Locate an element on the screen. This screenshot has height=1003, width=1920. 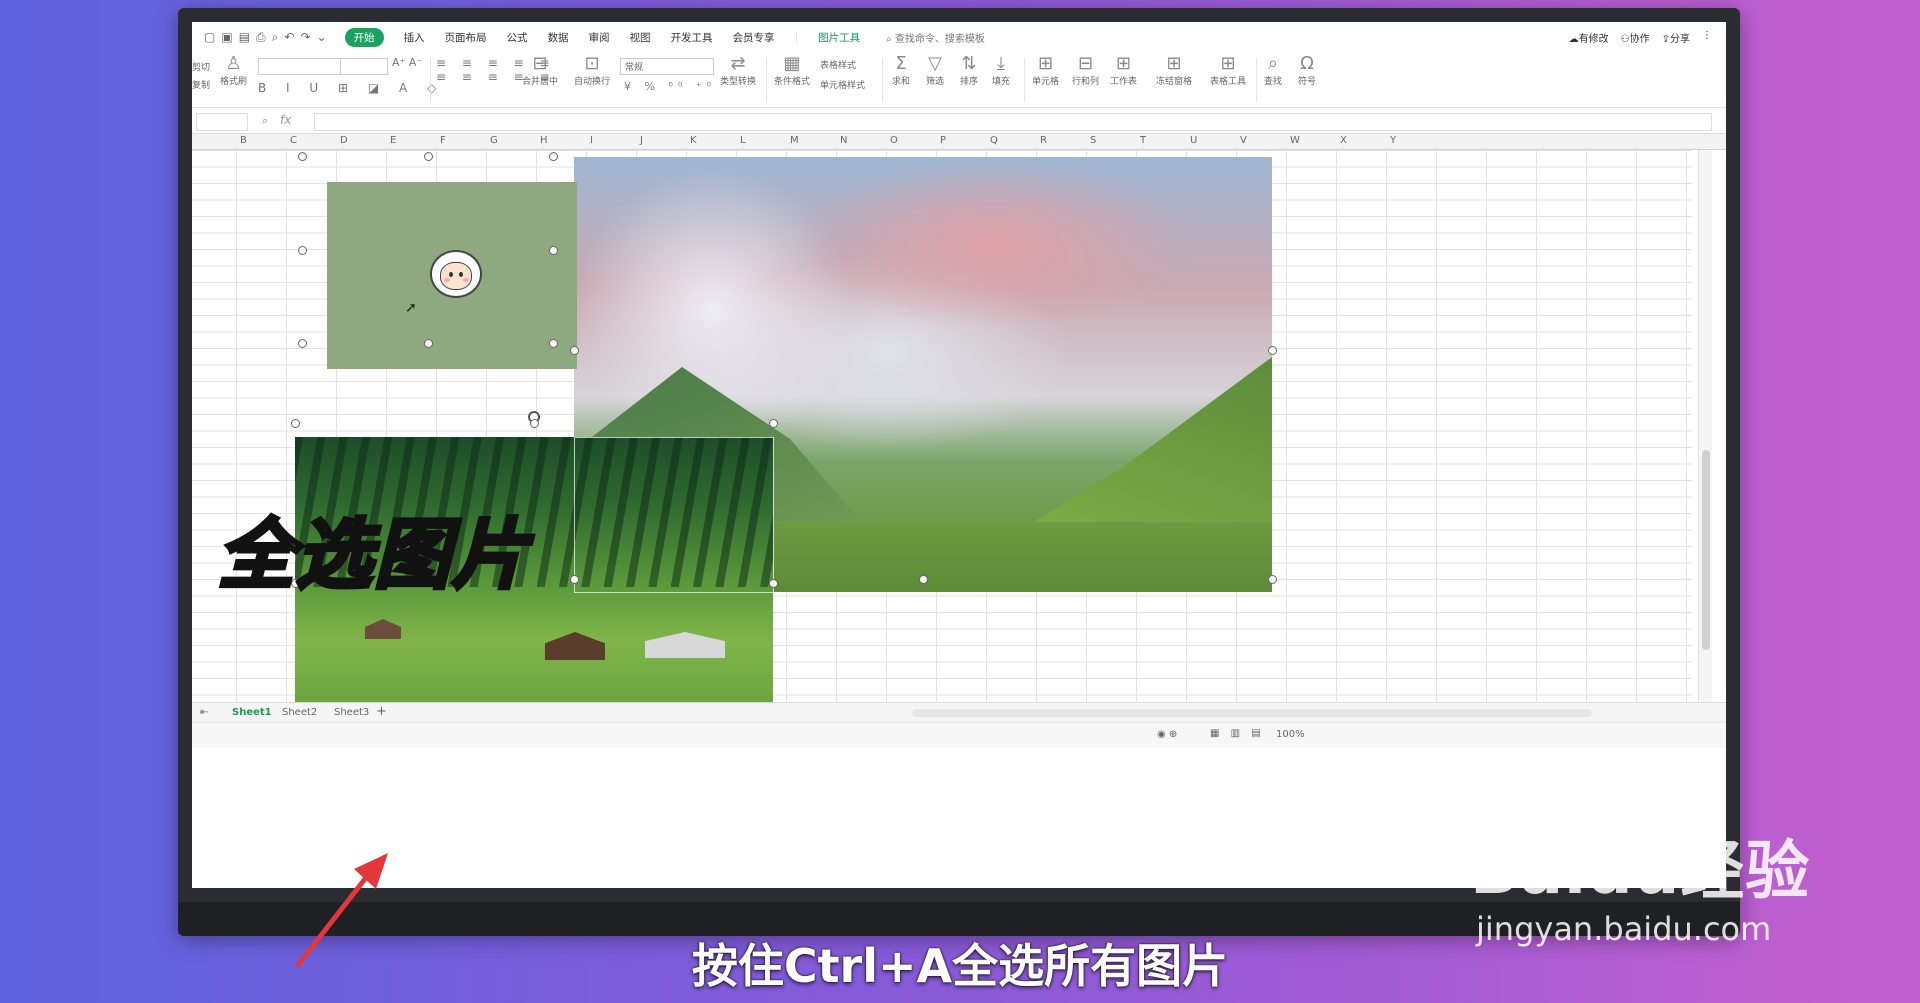
symbol-button: Ω 符号 is located at coordinates (1307, 71).